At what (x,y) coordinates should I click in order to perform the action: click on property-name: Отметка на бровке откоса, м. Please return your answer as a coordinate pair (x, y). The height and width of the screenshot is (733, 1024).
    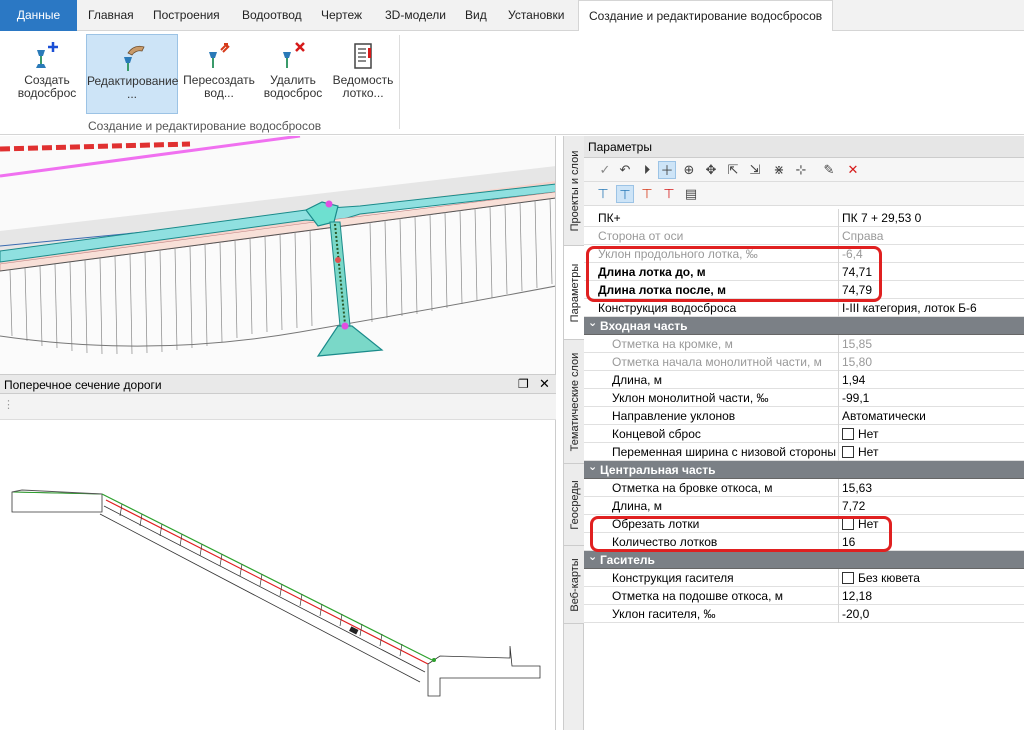
    Looking at the image, I should click on (692, 488).